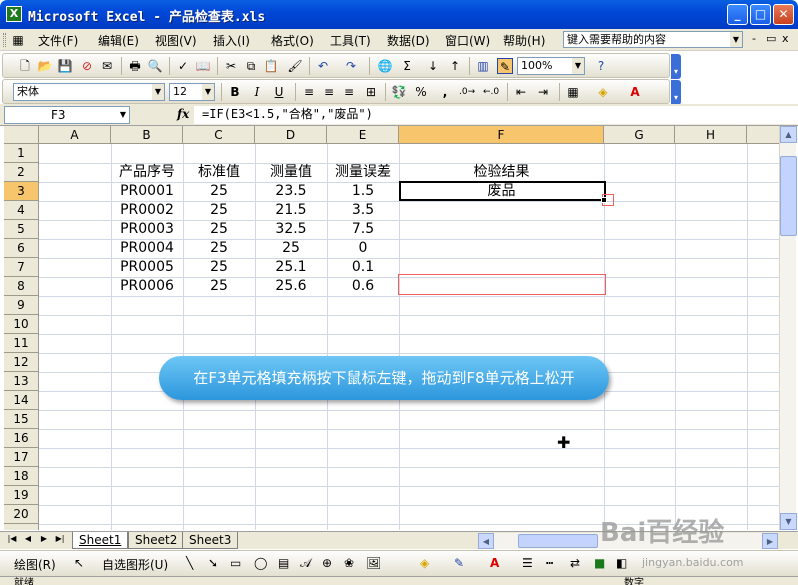  I want to click on hyperlink-icon: 🌐, so click(385, 66).